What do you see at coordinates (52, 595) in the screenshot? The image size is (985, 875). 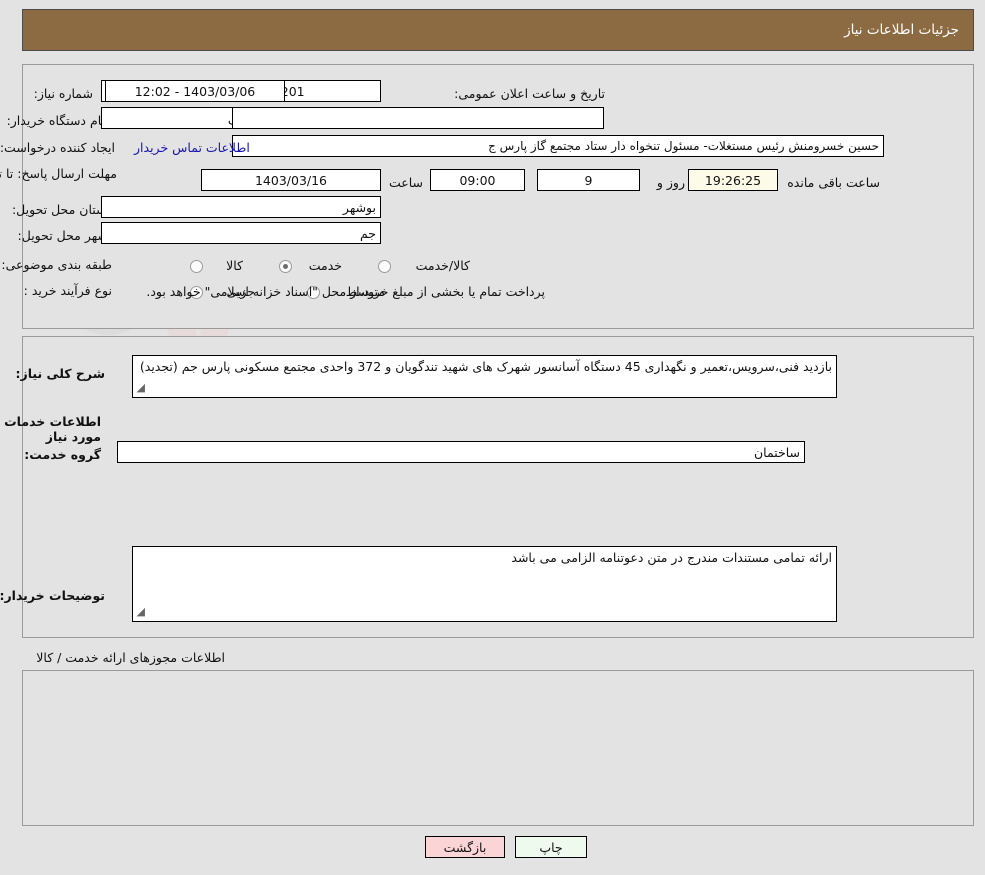 I see `buyer-notes-label: توضیحات خریدار:` at bounding box center [52, 595].